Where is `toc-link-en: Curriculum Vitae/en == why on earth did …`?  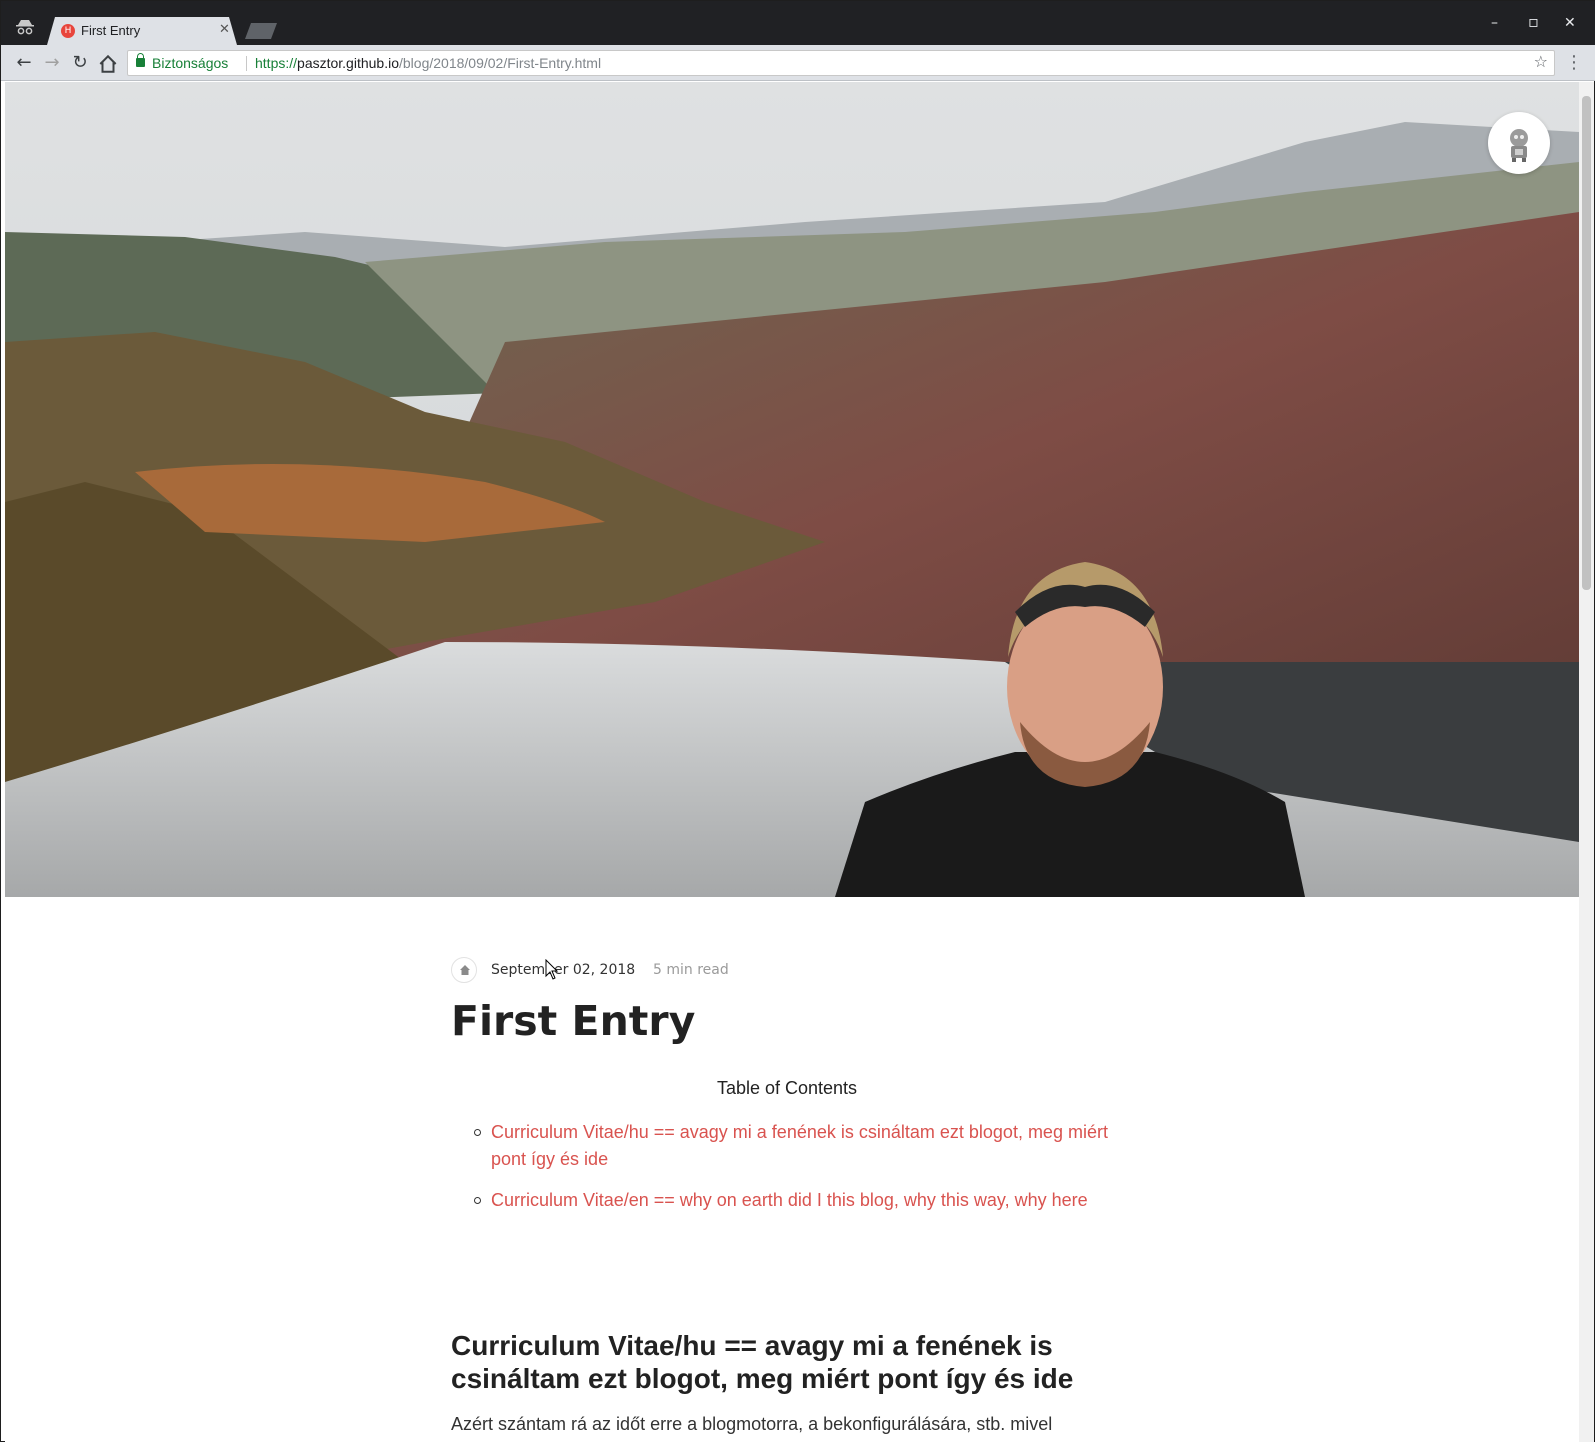
toc-link-en: Curriculum Vitae/en == why on earth did … is located at coordinates (789, 1200).